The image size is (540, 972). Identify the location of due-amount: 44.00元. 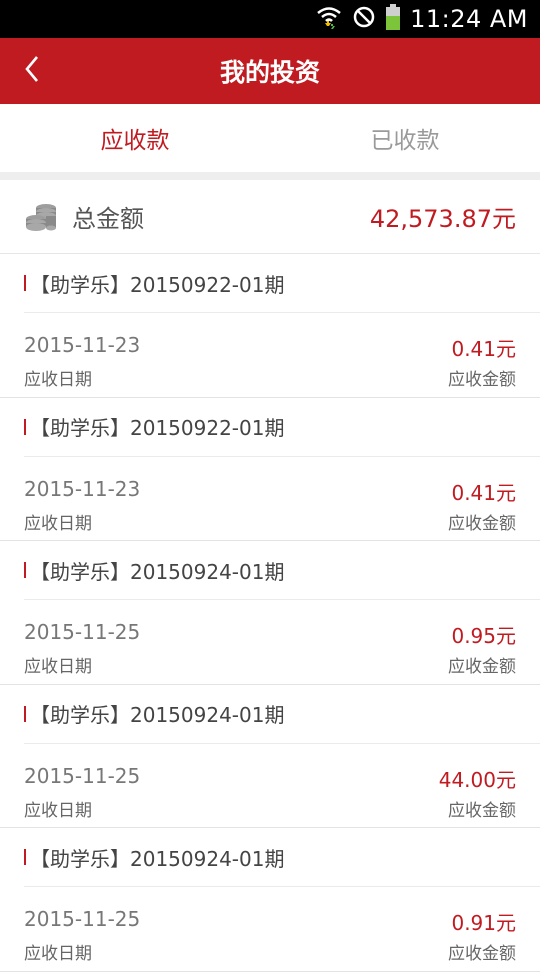
(477, 779).